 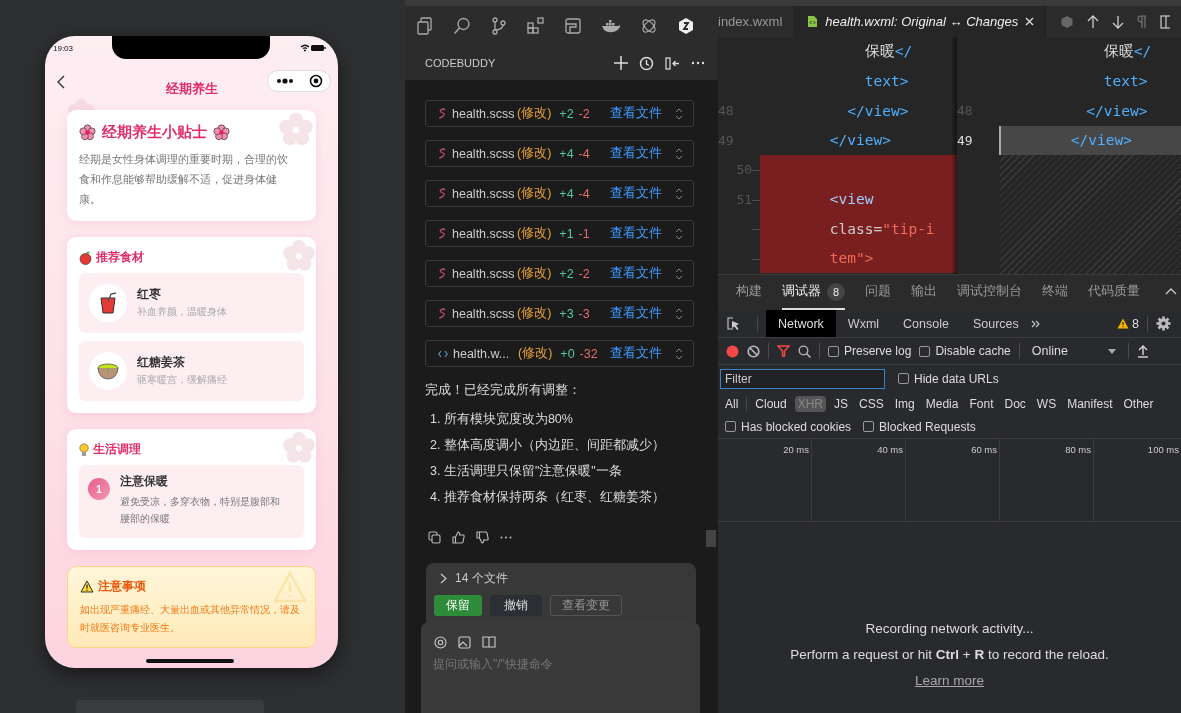 What do you see at coordinates (1067, 21) in the screenshot?
I see `hexagon-icon` at bounding box center [1067, 21].